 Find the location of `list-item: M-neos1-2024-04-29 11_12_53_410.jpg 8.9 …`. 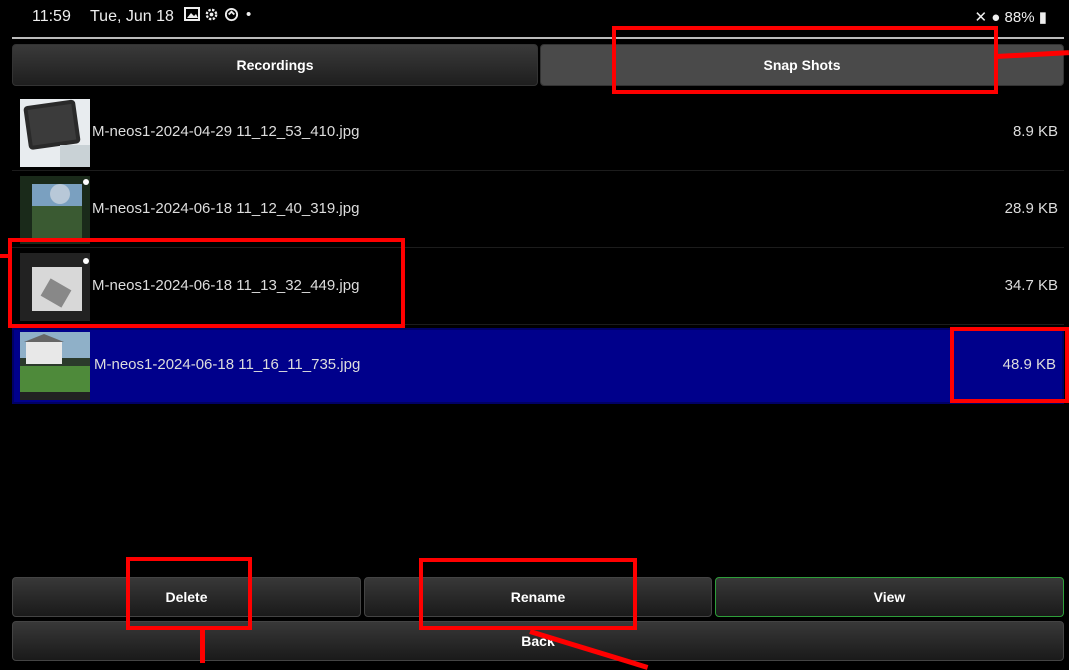

list-item: M-neos1-2024-04-29 11_12_53_410.jpg 8.9 … is located at coordinates (538, 133).